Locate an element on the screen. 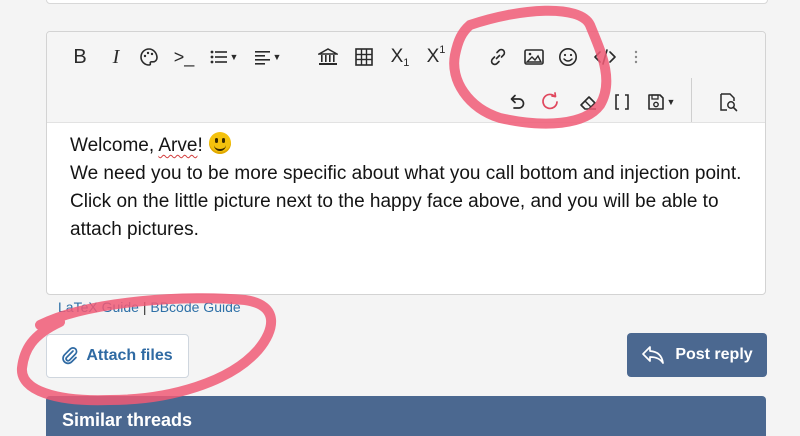 The image size is (800, 436). emoji-icon is located at coordinates (568, 57).